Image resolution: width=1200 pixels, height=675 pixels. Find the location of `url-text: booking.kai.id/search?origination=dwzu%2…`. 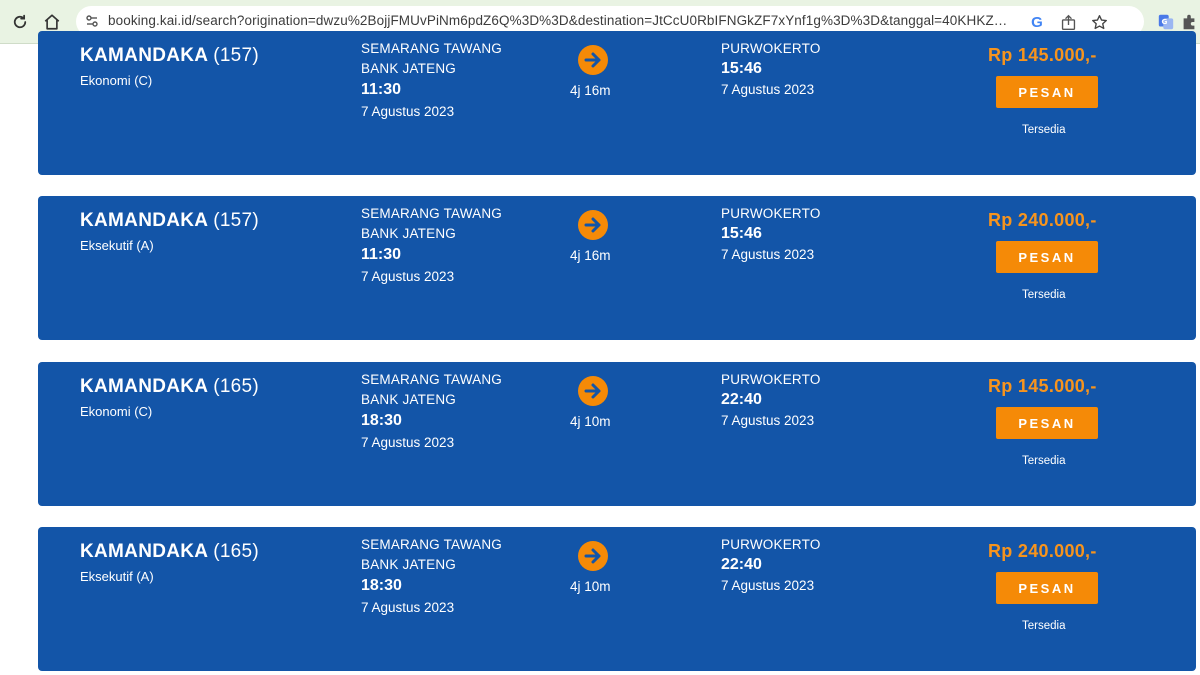

url-text: booking.kai.id/search?origination=dwzu%2… is located at coordinates (560, 22).